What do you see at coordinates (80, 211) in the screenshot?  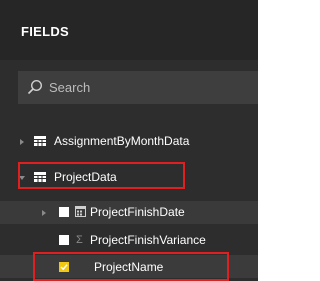 I see `calendar-hierarchy-icon` at bounding box center [80, 211].